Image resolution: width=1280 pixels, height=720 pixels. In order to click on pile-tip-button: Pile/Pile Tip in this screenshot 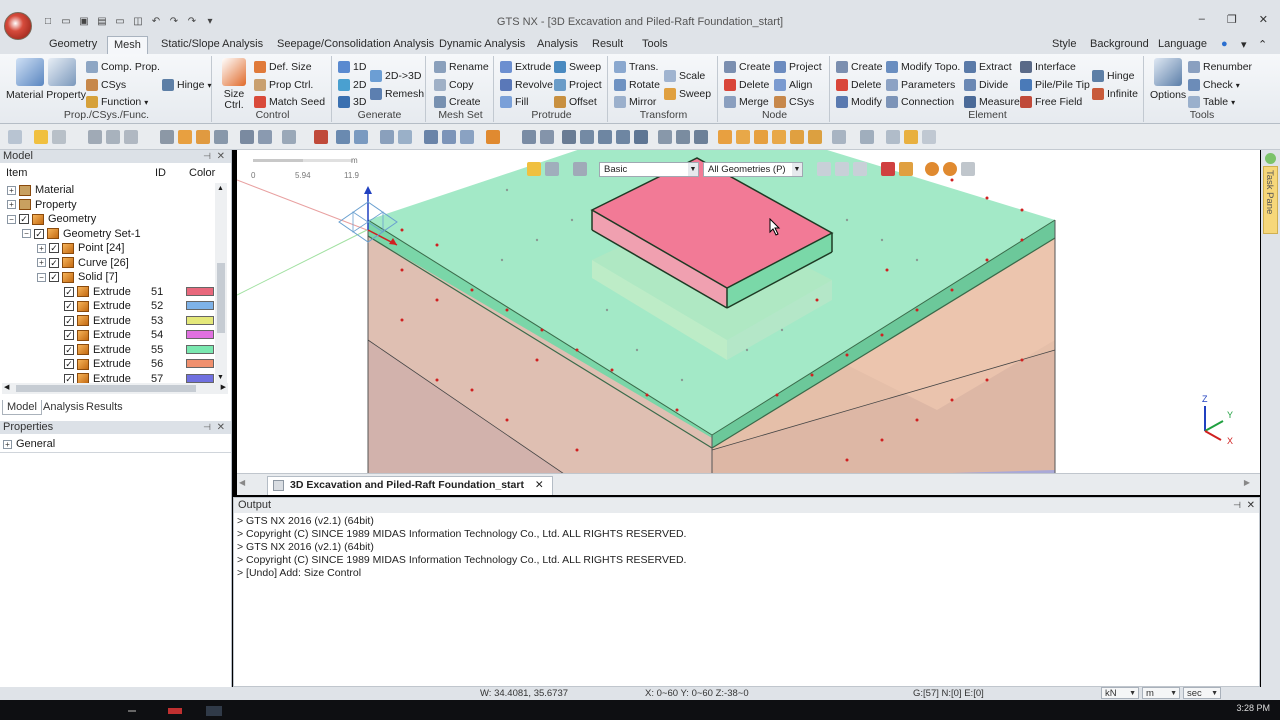, I will do `click(1055, 85)`.